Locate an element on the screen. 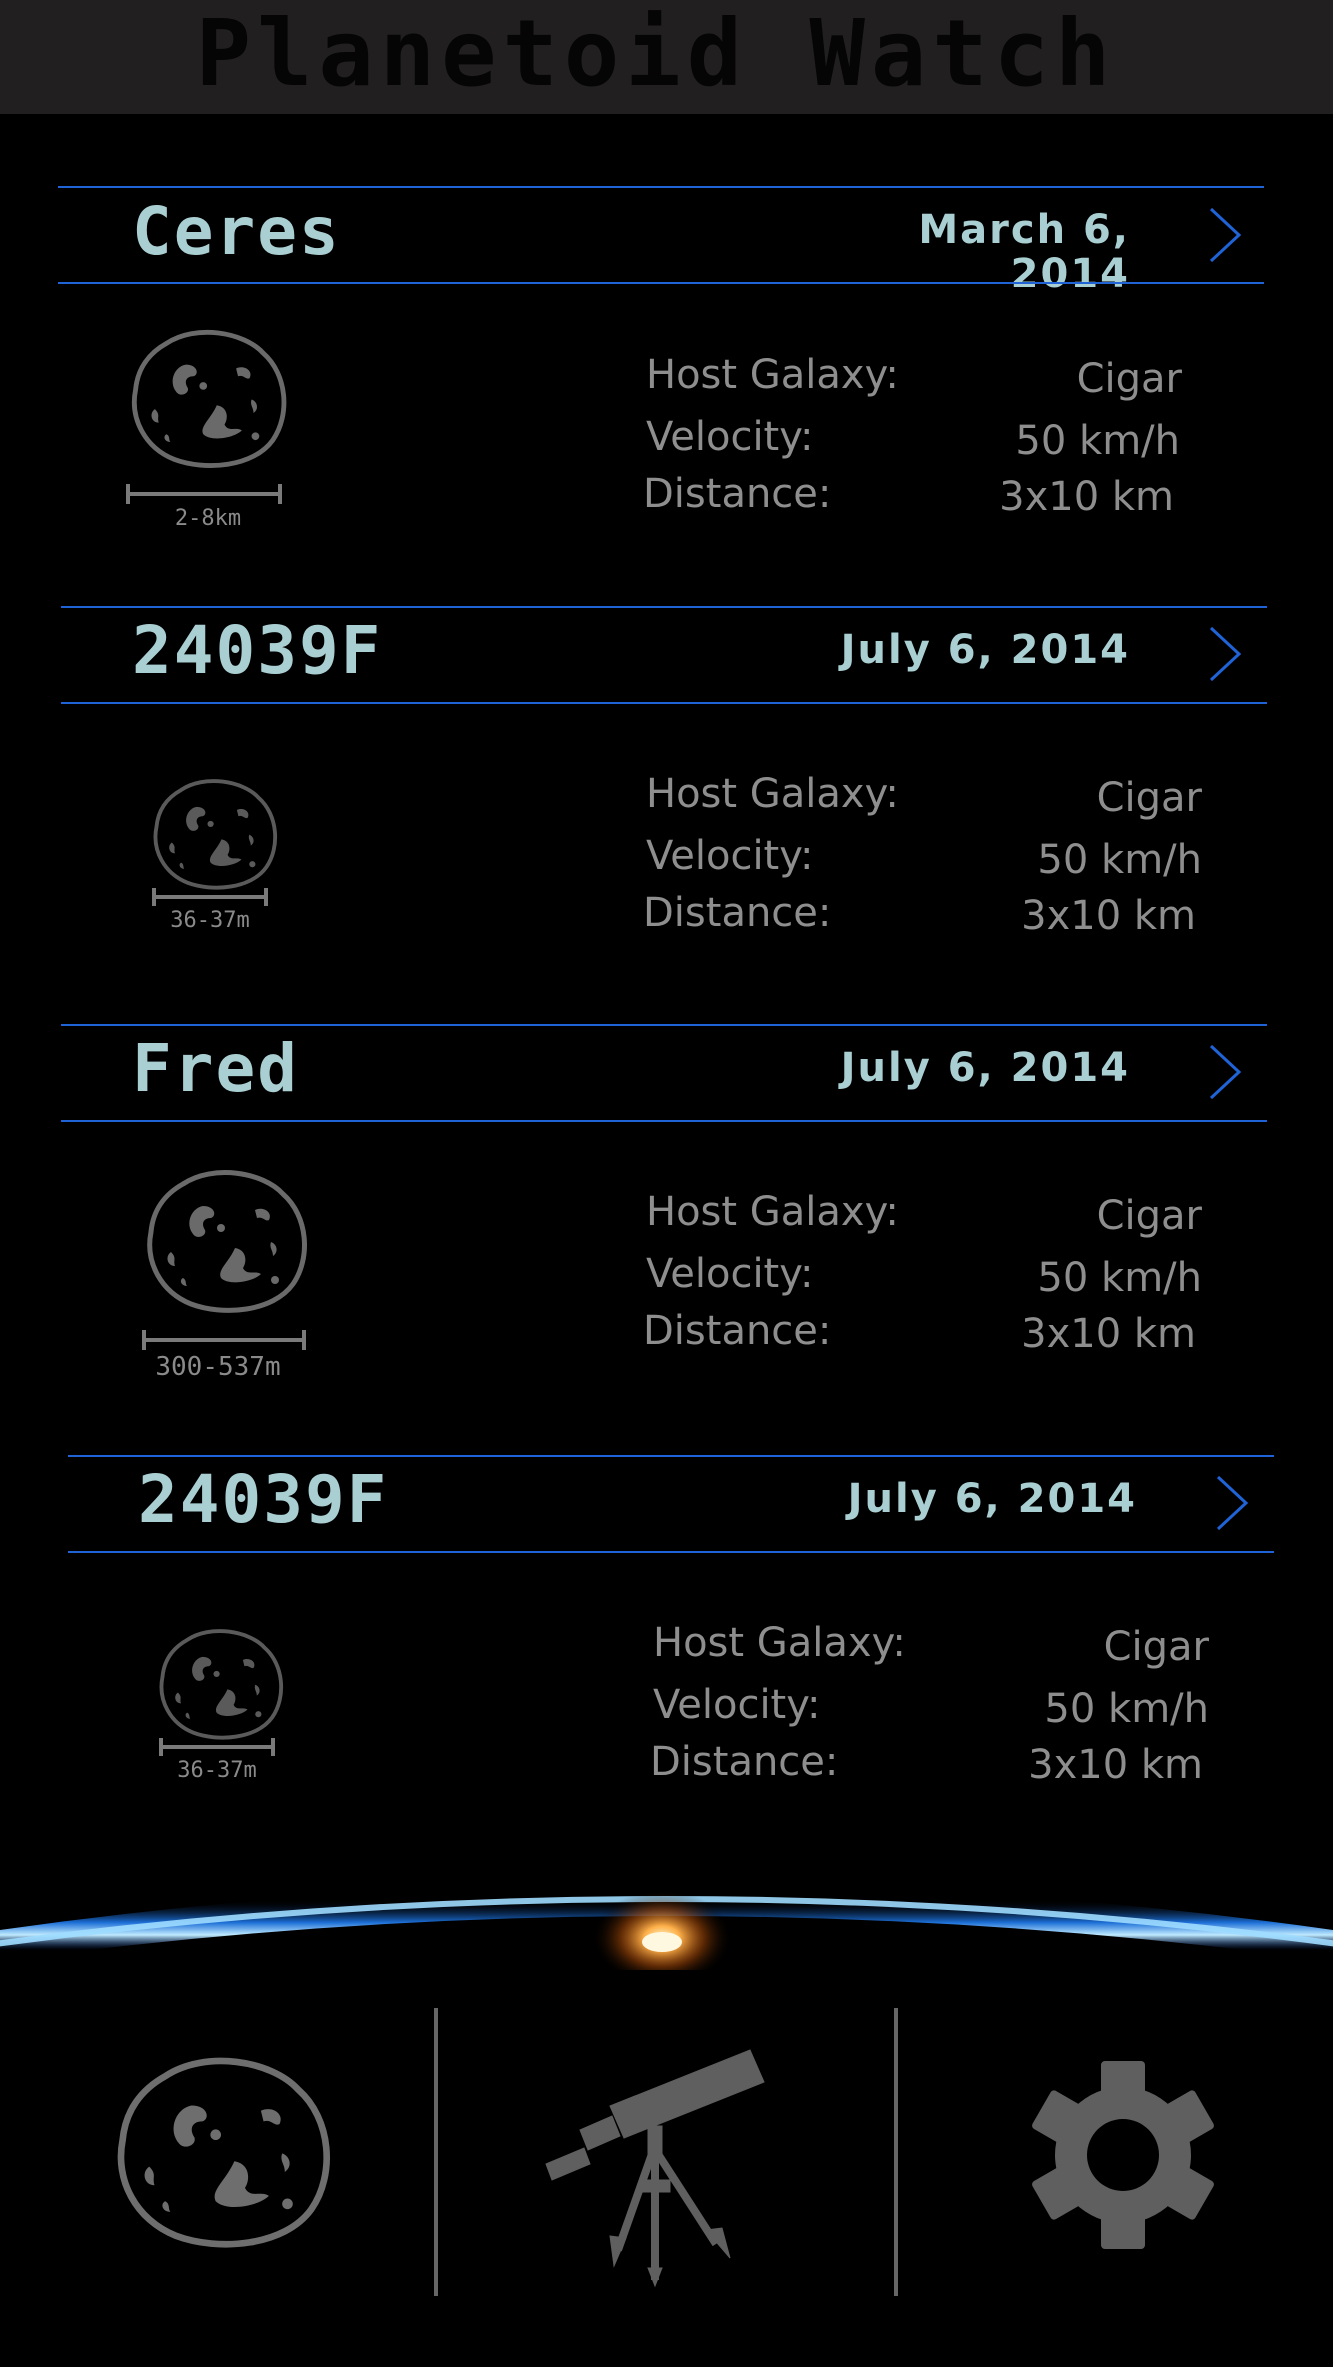 The width and height of the screenshot is (1333, 2367). earth-horizon-image is located at coordinates (666, 1926).